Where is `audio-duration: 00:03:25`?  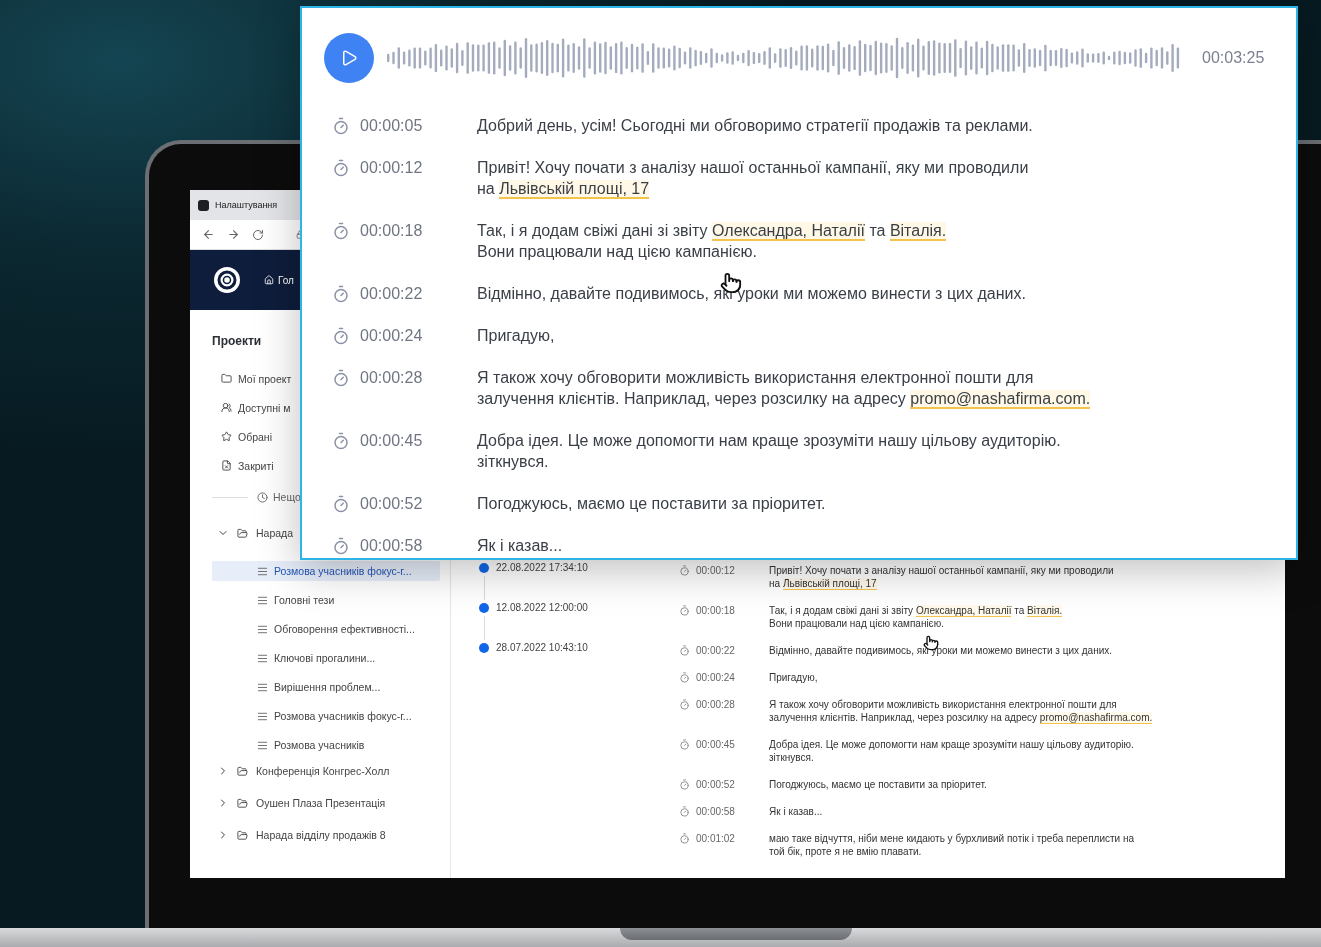
audio-duration: 00:03:25 is located at coordinates (1233, 58).